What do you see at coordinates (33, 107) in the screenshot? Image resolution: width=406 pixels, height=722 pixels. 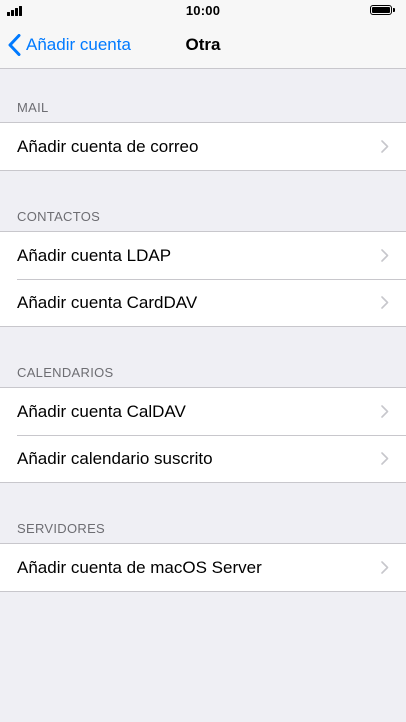 I see `section-header-mail: MAIL` at bounding box center [33, 107].